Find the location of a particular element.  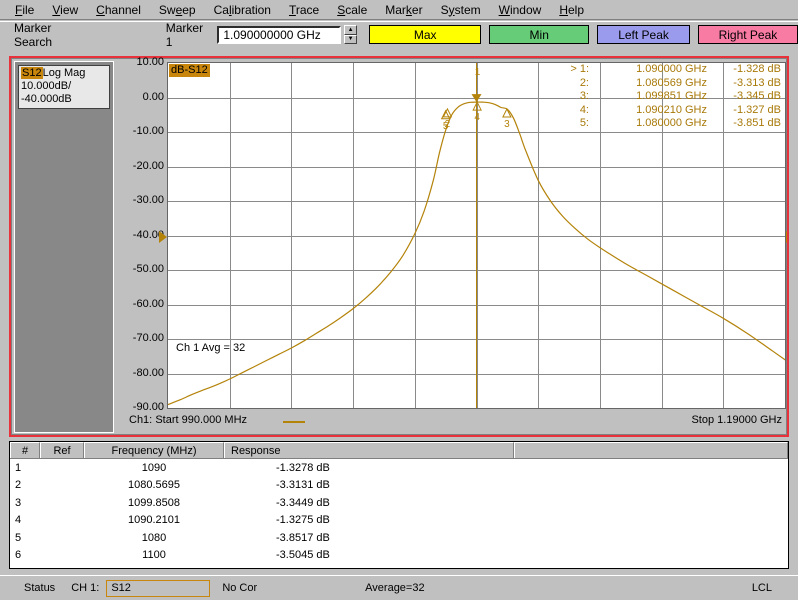

sweep-start-label: Ch1: Start 990.000 MHz is located at coordinates (188, 420).